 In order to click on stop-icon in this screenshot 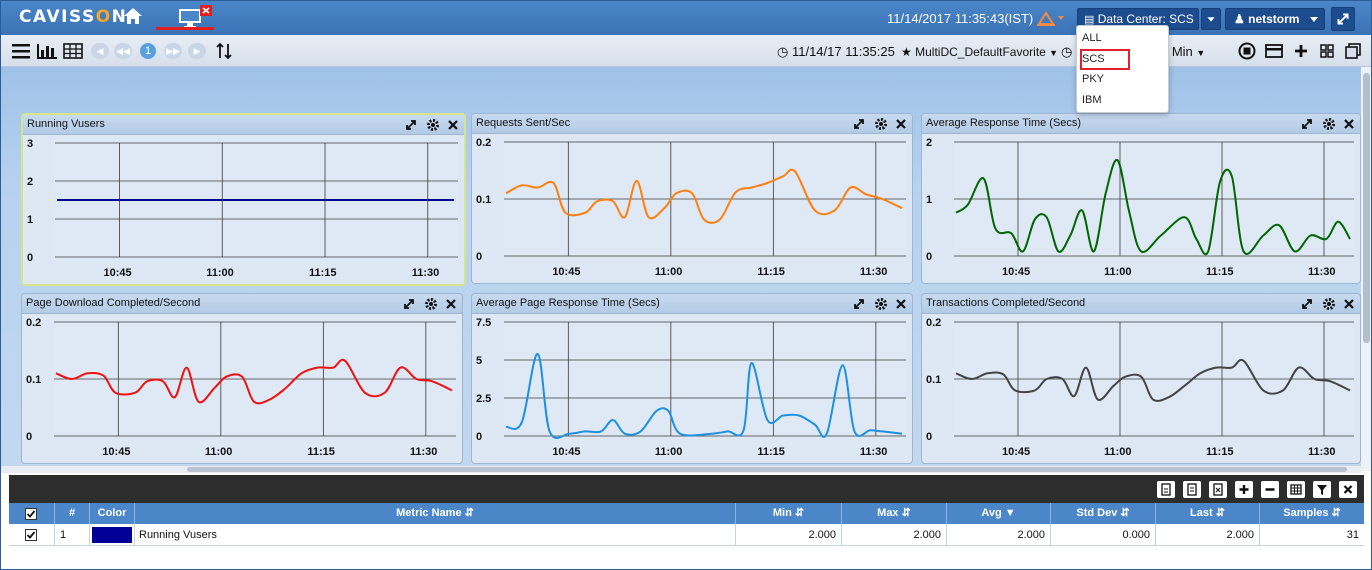, I will do `click(1247, 51)`.